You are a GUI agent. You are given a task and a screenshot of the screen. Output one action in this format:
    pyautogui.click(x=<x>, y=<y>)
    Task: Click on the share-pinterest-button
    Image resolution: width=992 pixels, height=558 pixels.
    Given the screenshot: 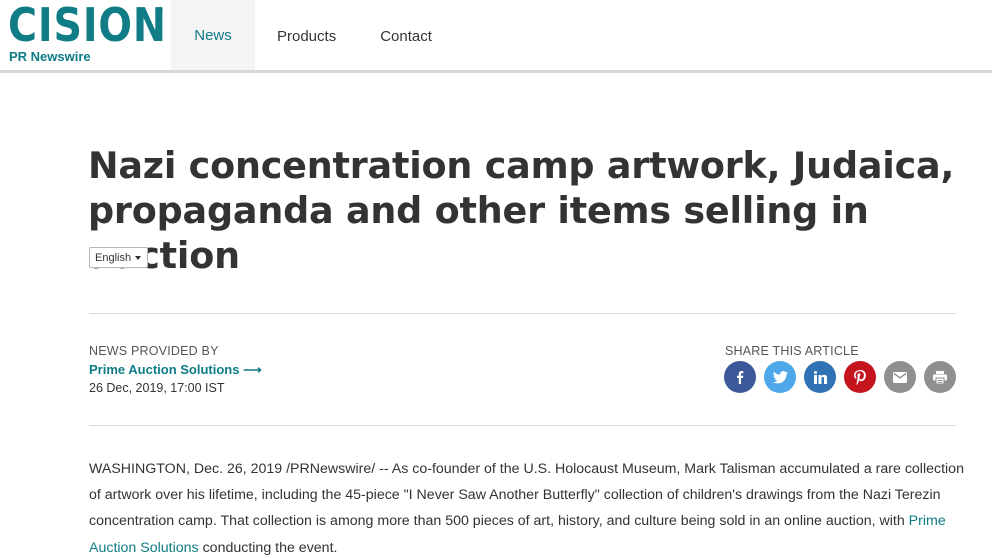 What is the action you would take?
    pyautogui.click(x=860, y=377)
    